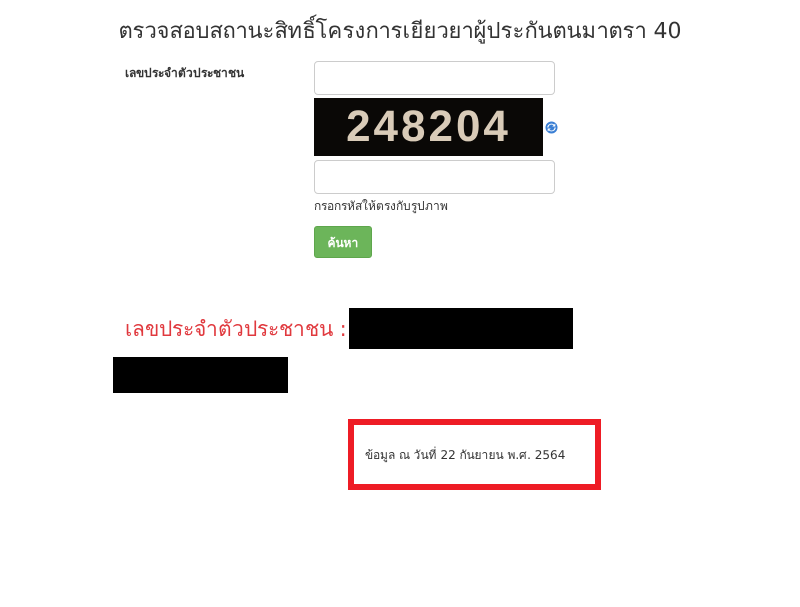 The width and height of the screenshot is (800, 607). What do you see at coordinates (236, 329) in the screenshot?
I see `id-result-label: เลขประจำตัวประชาชน :` at bounding box center [236, 329].